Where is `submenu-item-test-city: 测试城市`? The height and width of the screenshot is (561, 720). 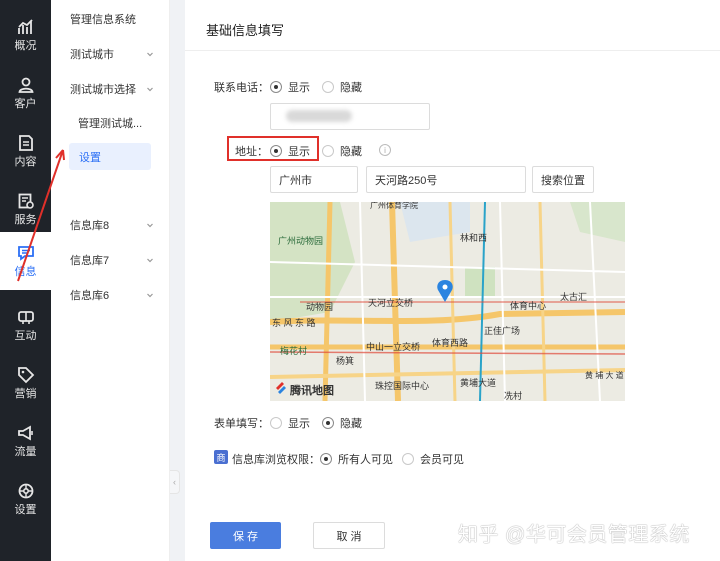
submenu-item-test-city: 测试城市 is located at coordinates (110, 54).